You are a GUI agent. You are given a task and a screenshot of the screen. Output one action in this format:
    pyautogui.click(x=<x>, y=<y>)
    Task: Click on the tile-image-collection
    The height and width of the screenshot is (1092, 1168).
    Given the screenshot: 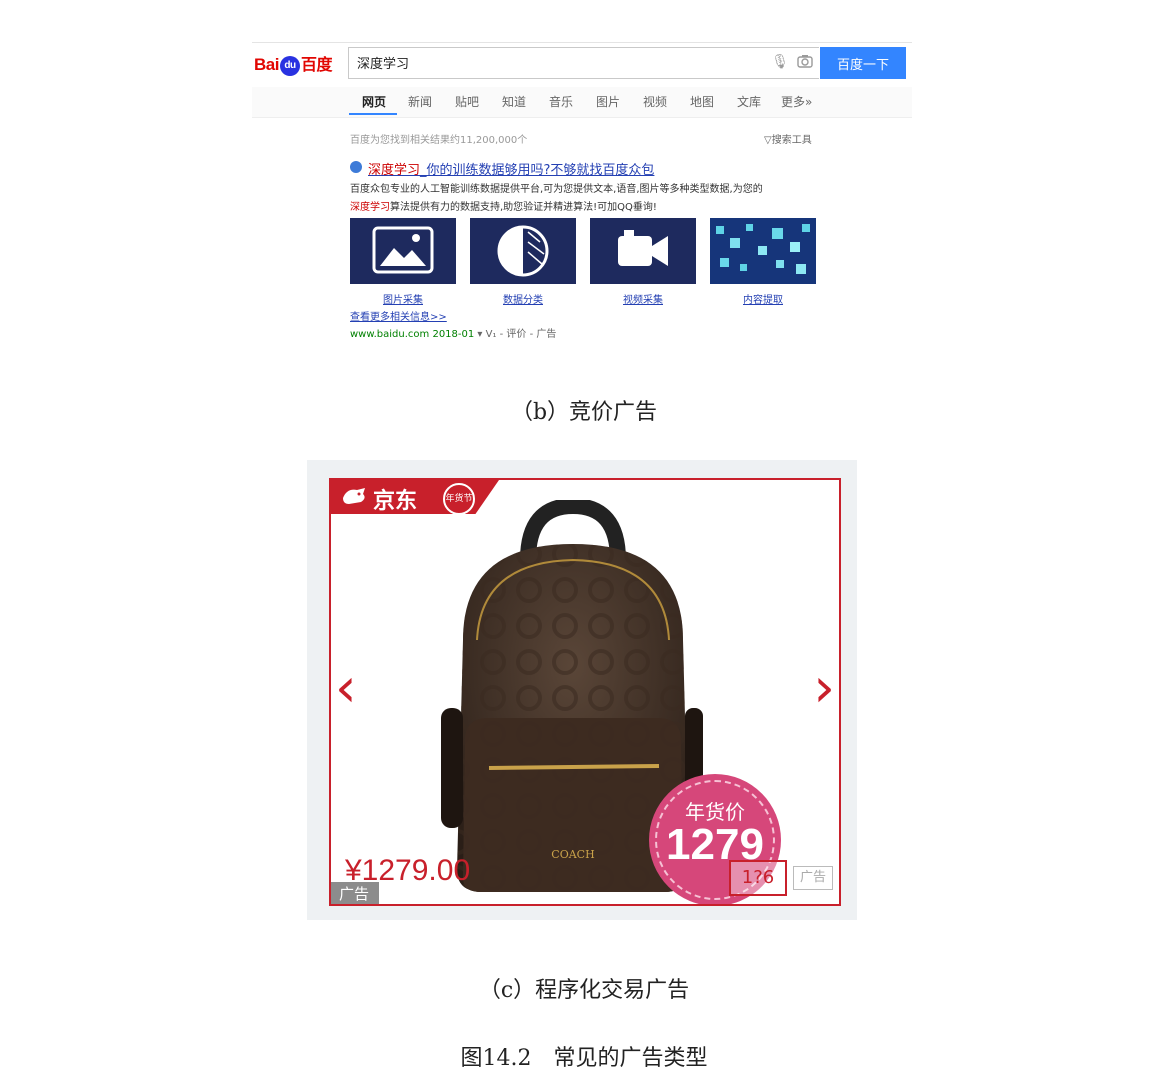 What is the action you would take?
    pyautogui.click(x=403, y=251)
    